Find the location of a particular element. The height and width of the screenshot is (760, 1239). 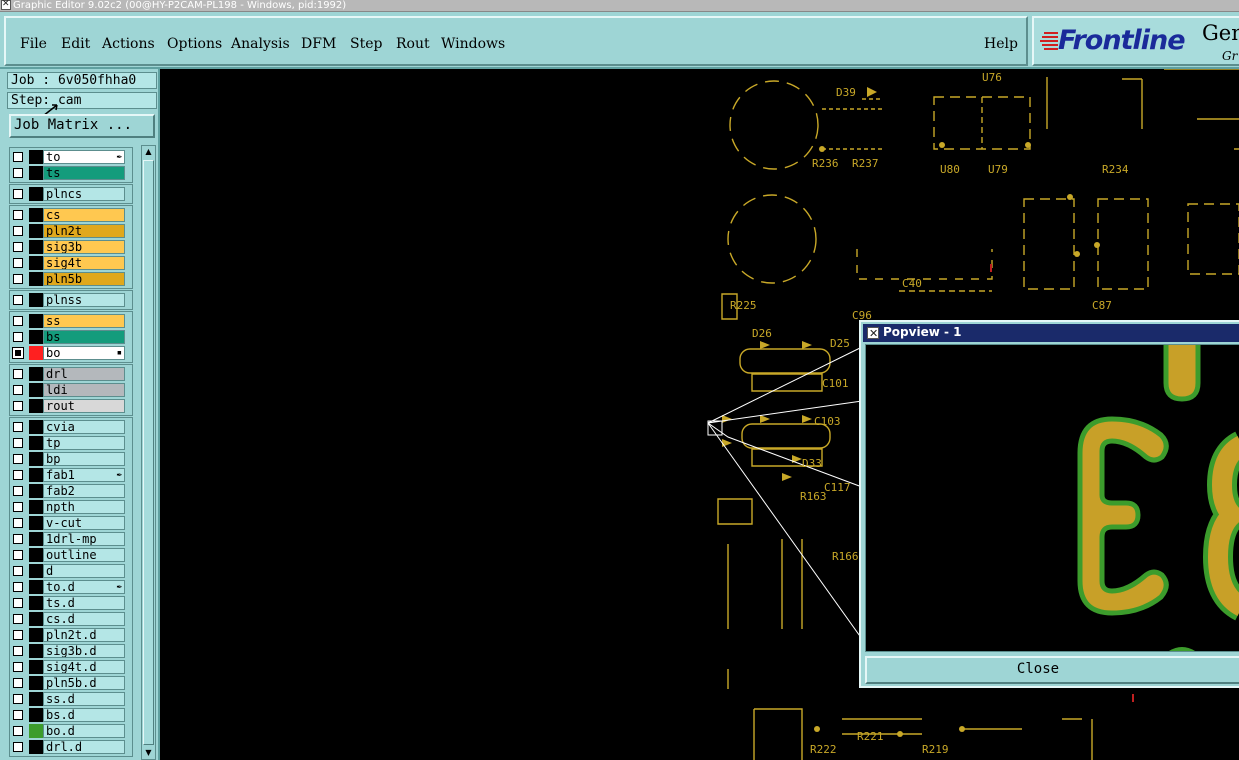

layer-row: ldi is located at coordinates (69, 390).